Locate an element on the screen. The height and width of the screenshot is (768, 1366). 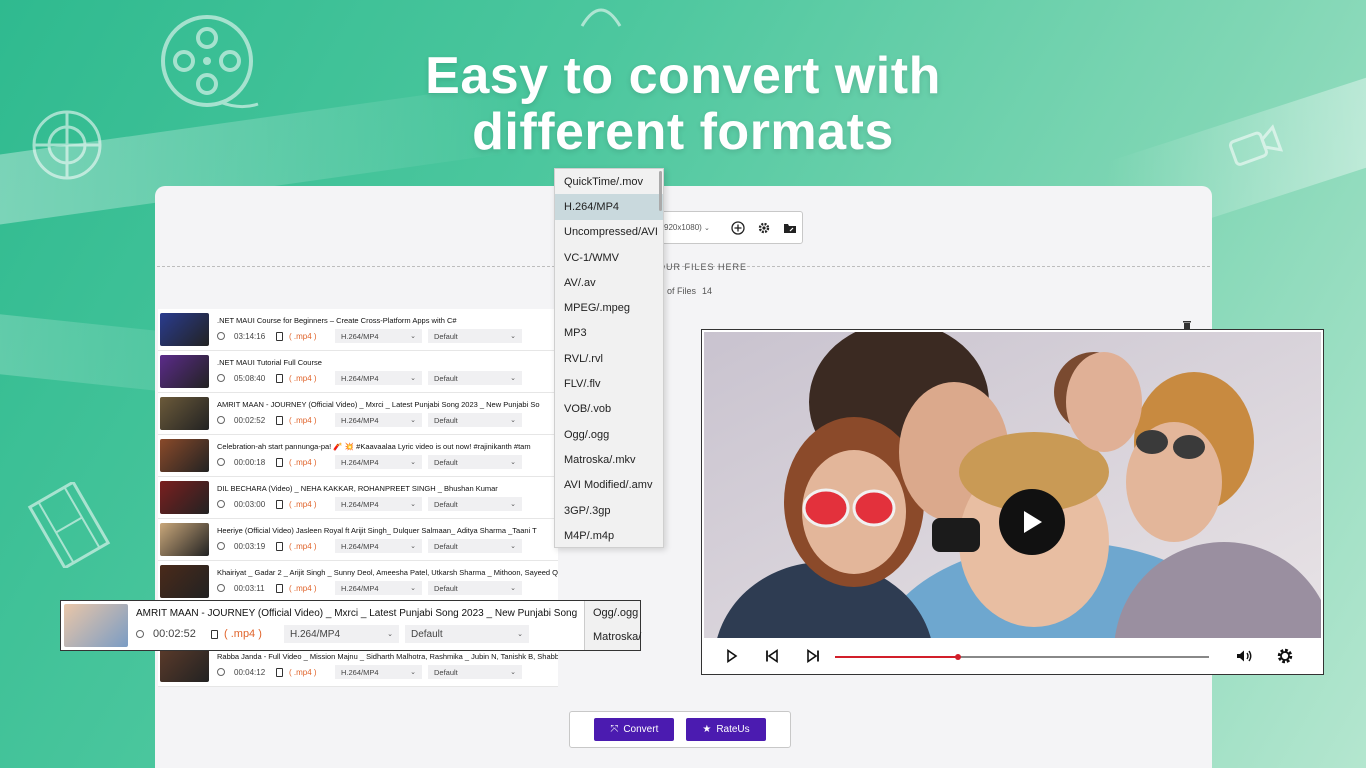
dropdown-item: Matroska/ is located at coordinates (617, 637).